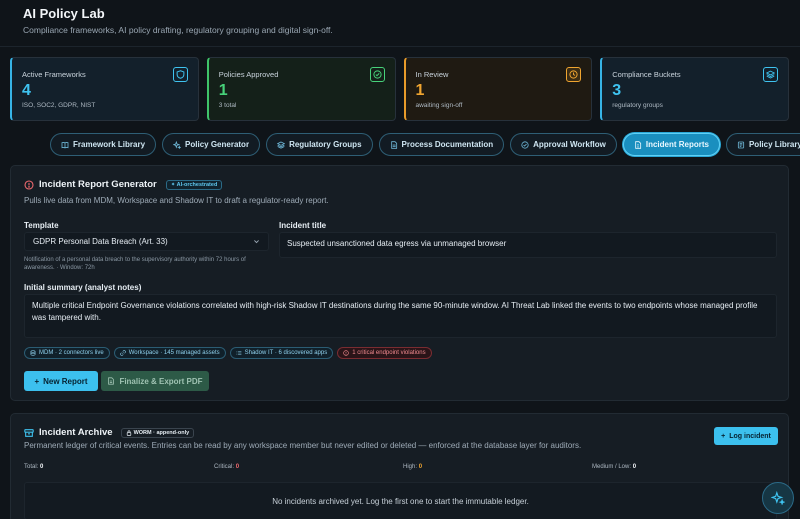 The image size is (800, 519). I want to click on file-alert-icon, so click(638, 144).